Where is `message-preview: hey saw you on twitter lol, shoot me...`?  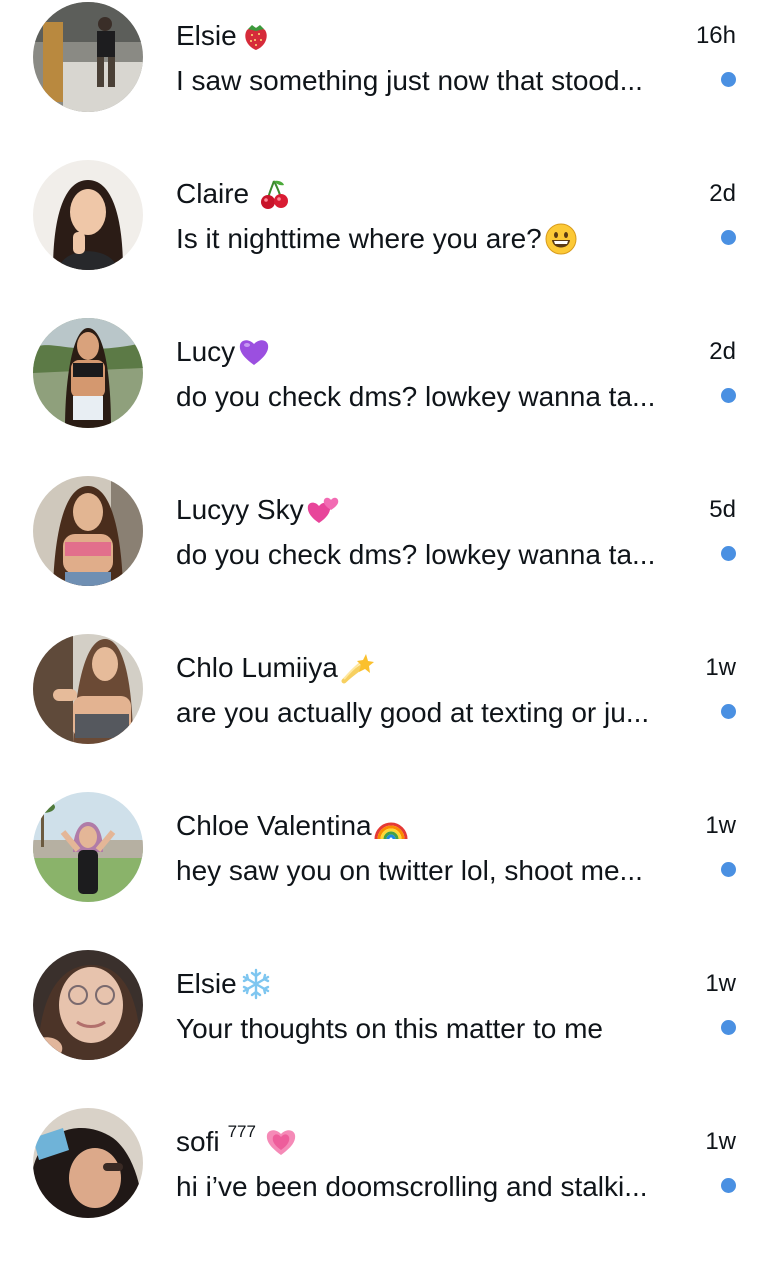
message-preview: hey saw you on twitter lol, shoot me... is located at coordinates (409, 871).